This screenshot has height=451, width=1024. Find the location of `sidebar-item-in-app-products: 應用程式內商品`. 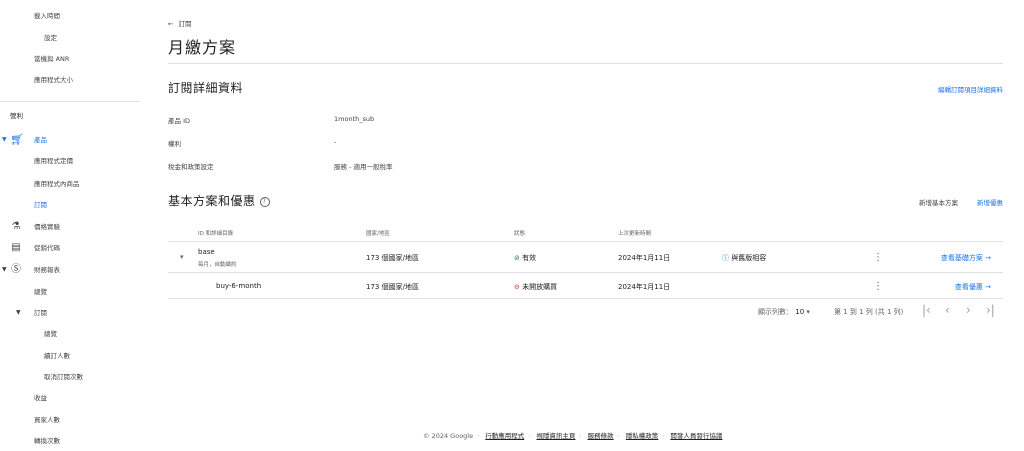

sidebar-item-in-app-products: 應用程式內商品 is located at coordinates (57, 184).